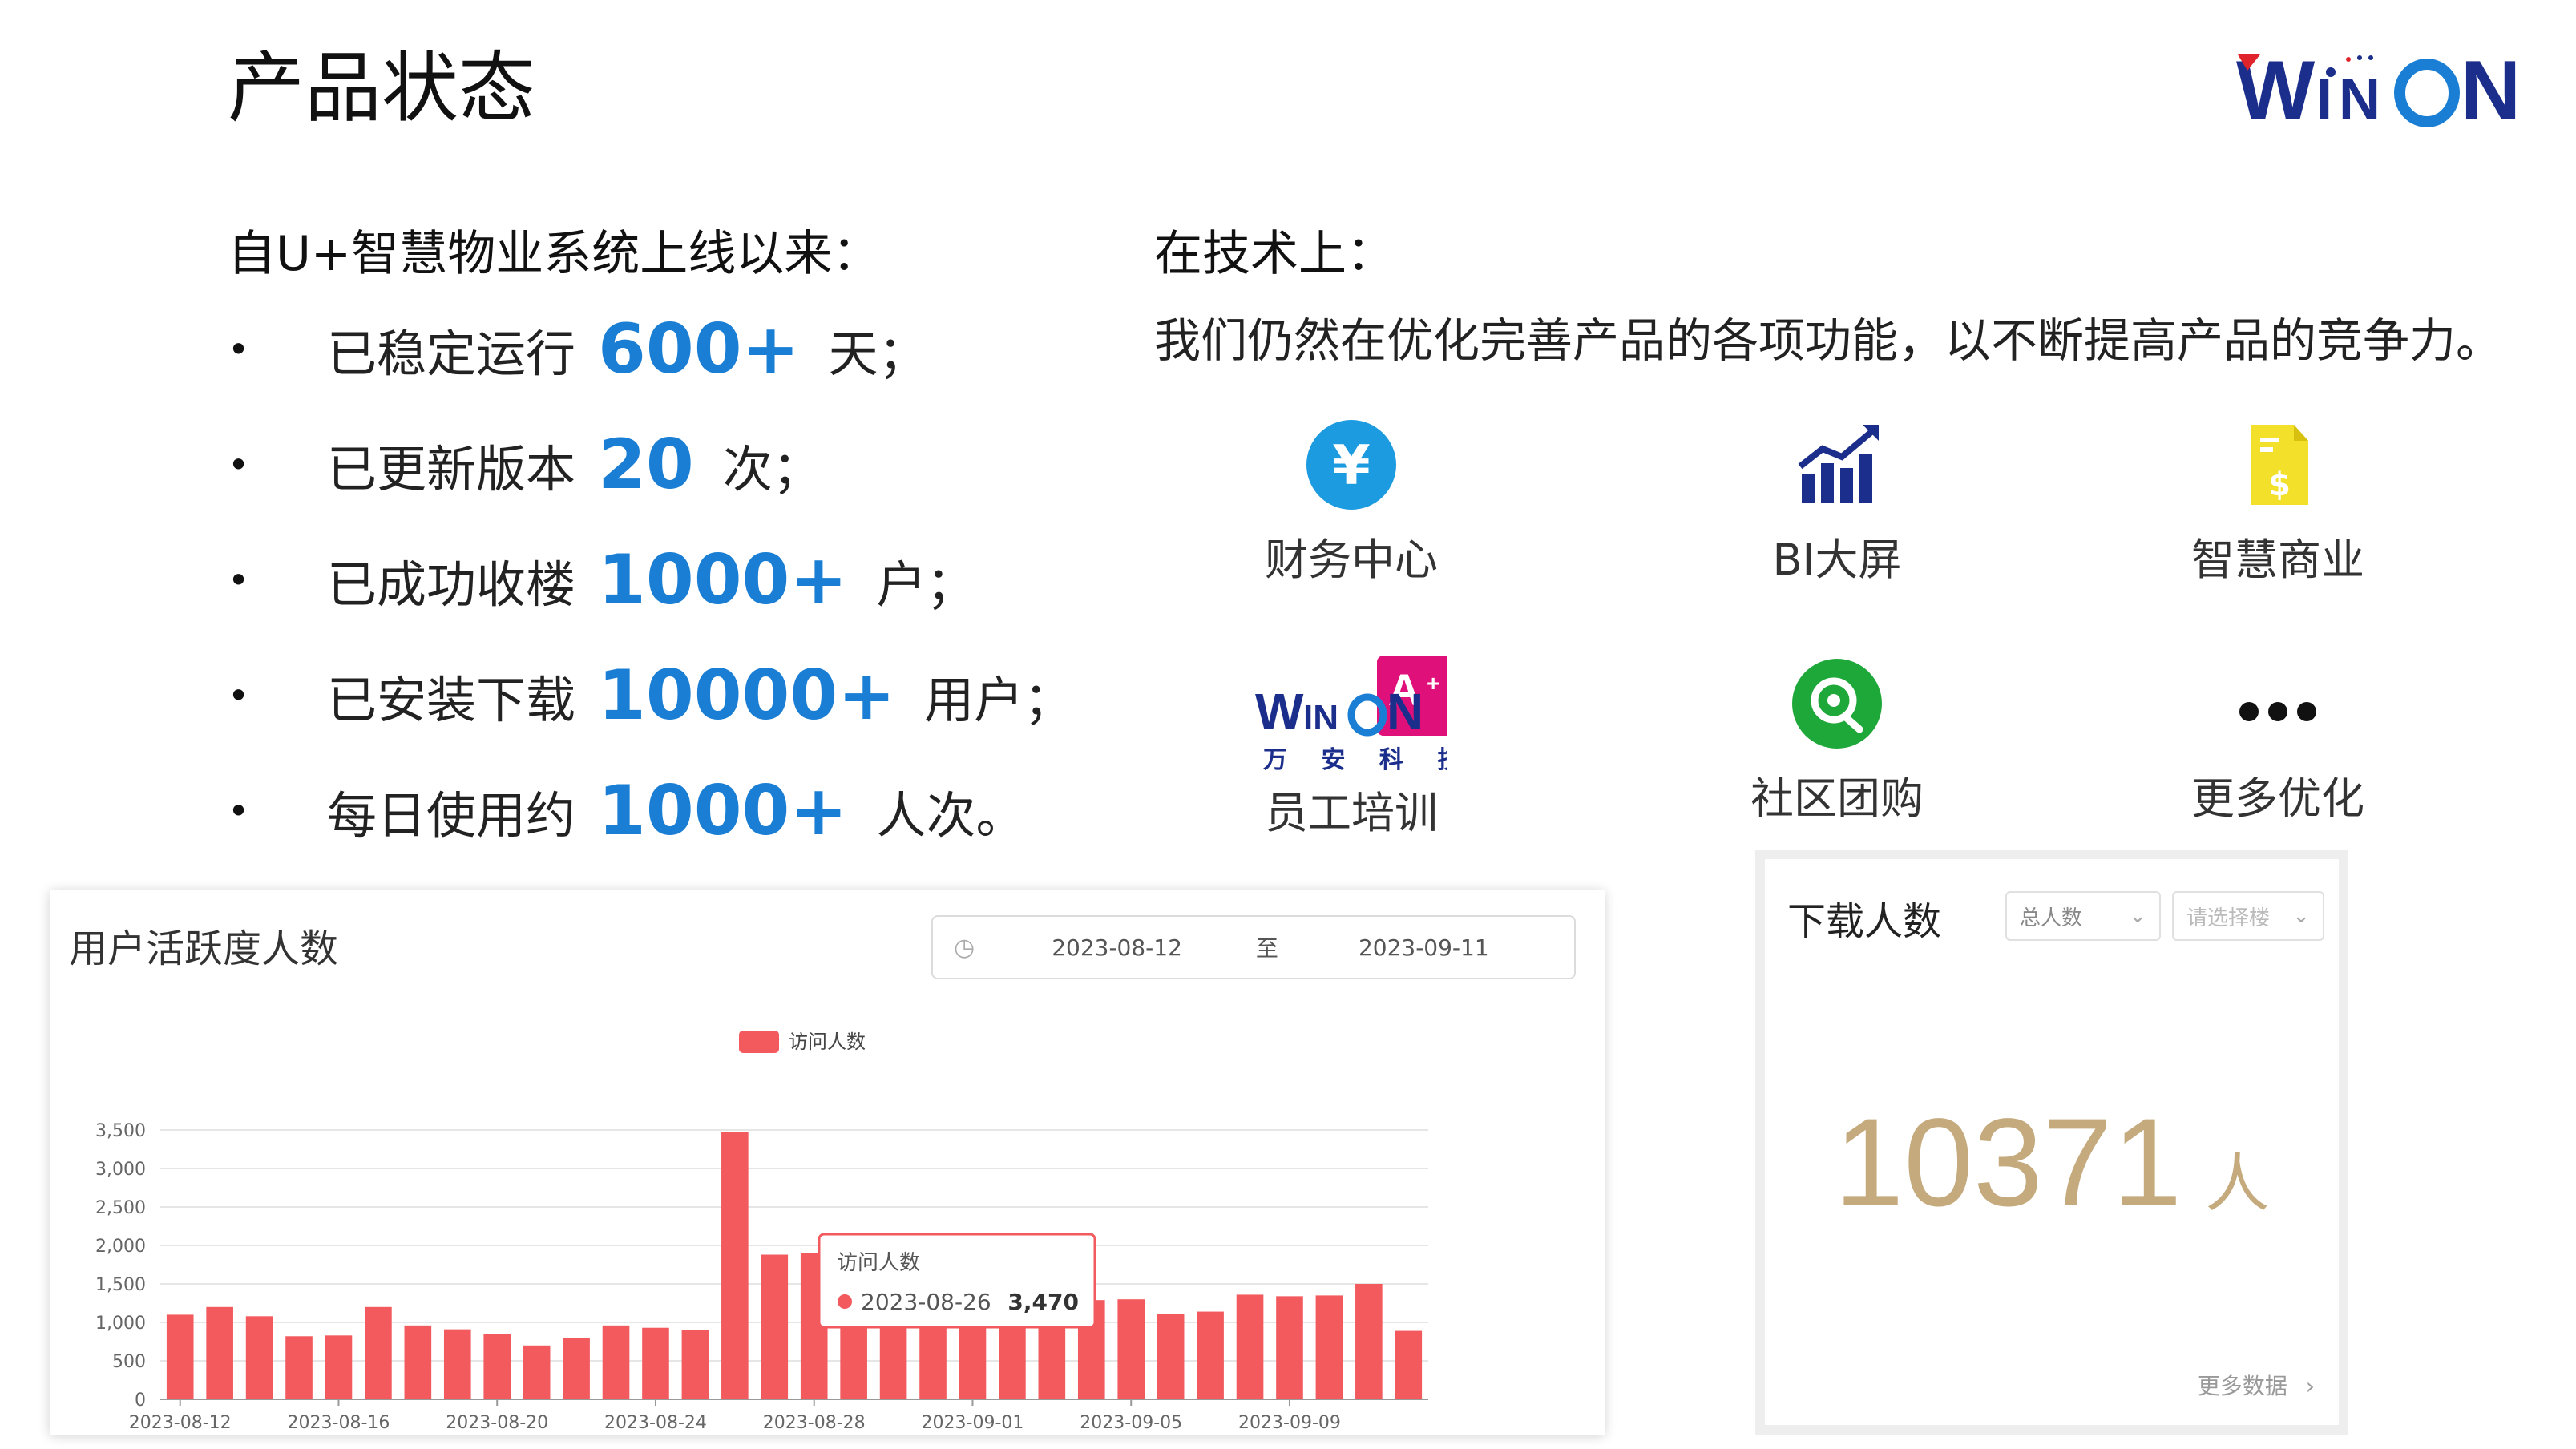 This screenshot has width=2576, height=1449. I want to click on stat-row: • 已安装下载 10000+ 用户；, so click(651, 696).